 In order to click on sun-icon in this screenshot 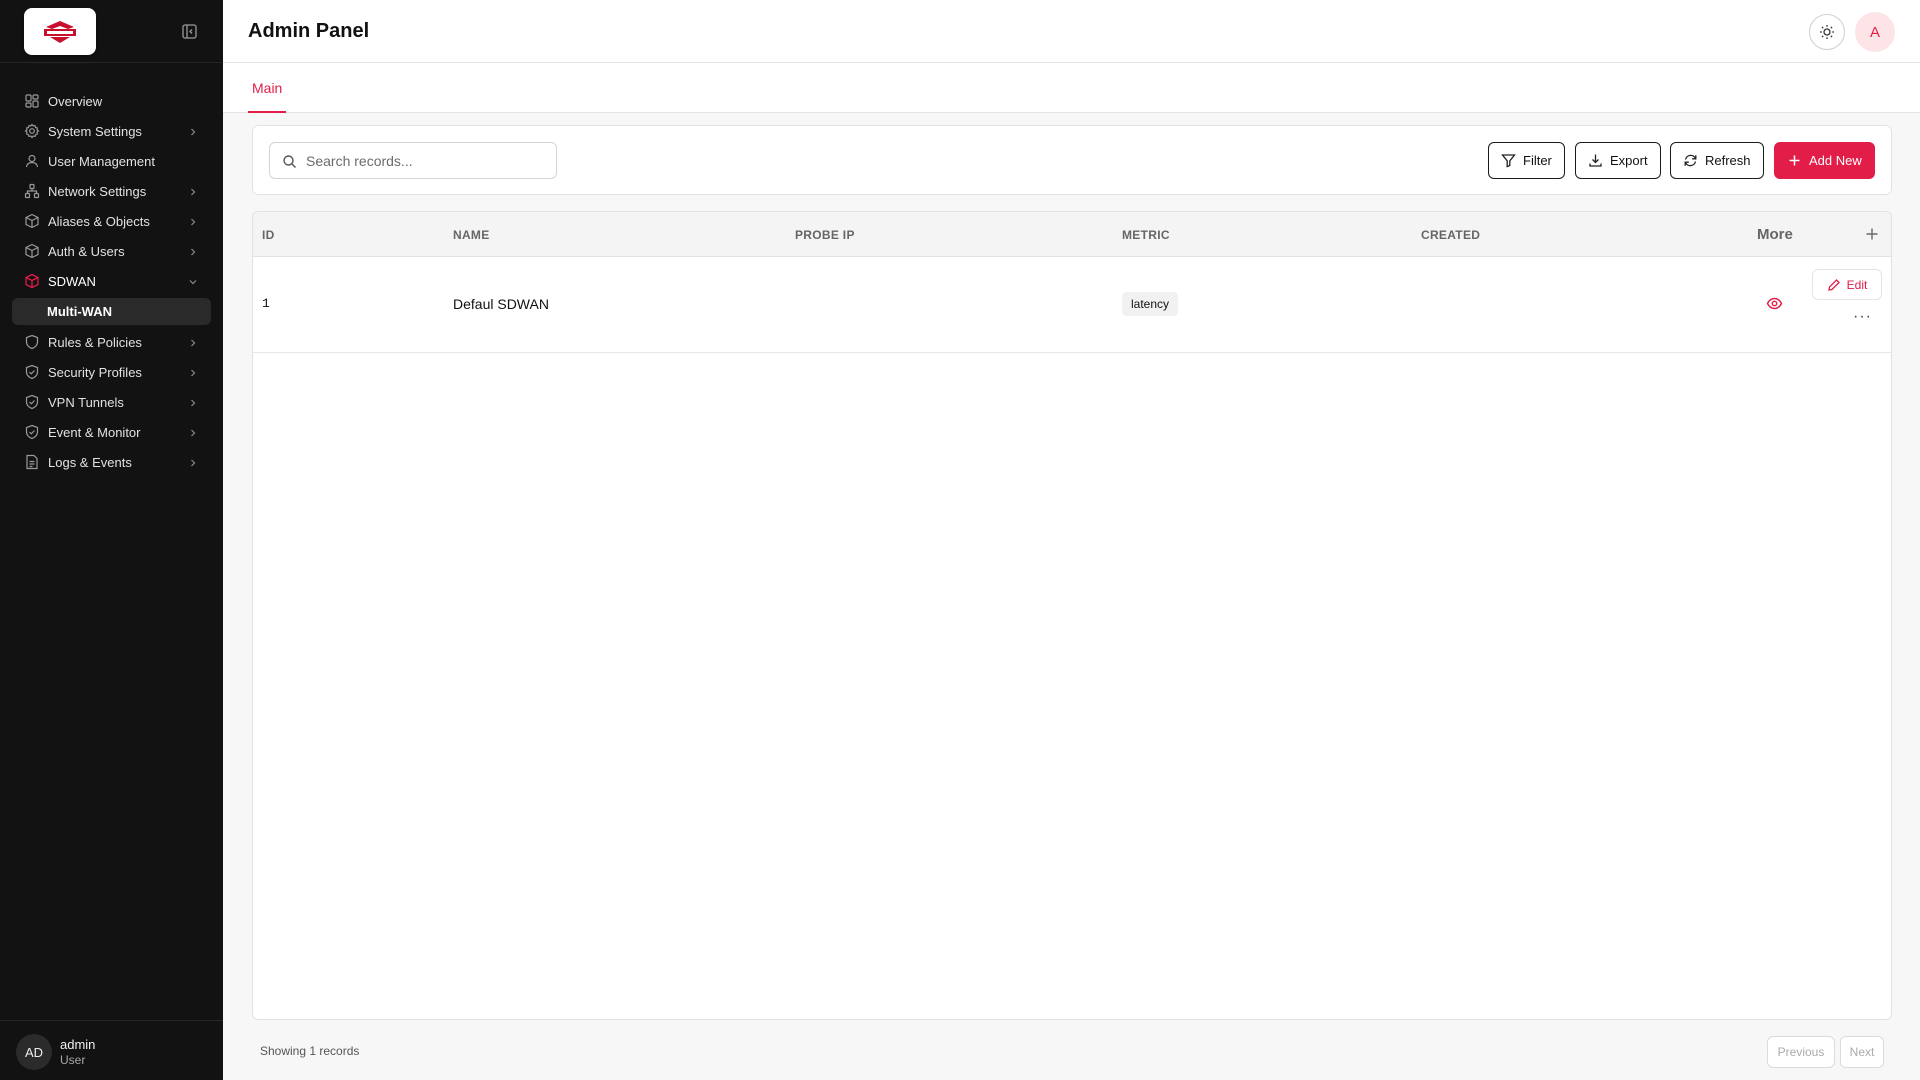, I will do `click(1827, 32)`.